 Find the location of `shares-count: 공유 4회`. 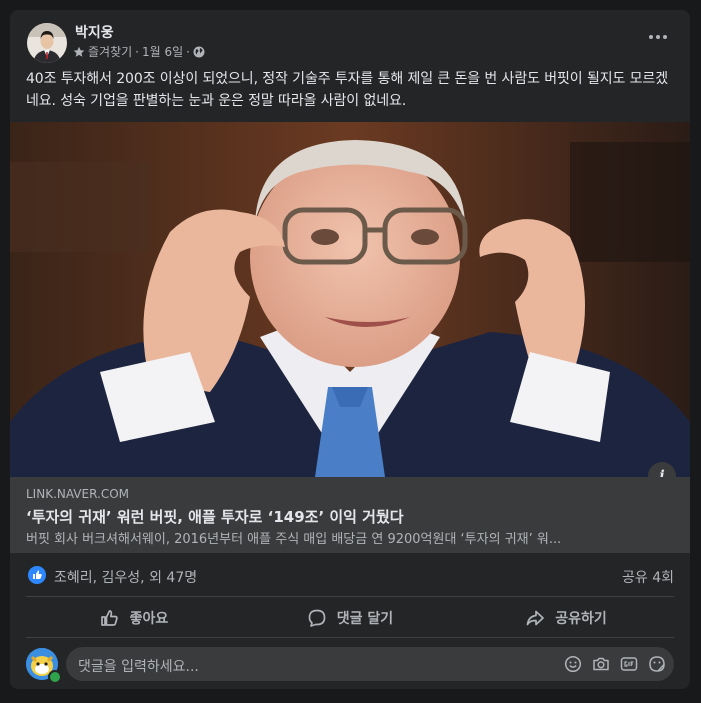

shares-count: 공유 4회 is located at coordinates (648, 577).